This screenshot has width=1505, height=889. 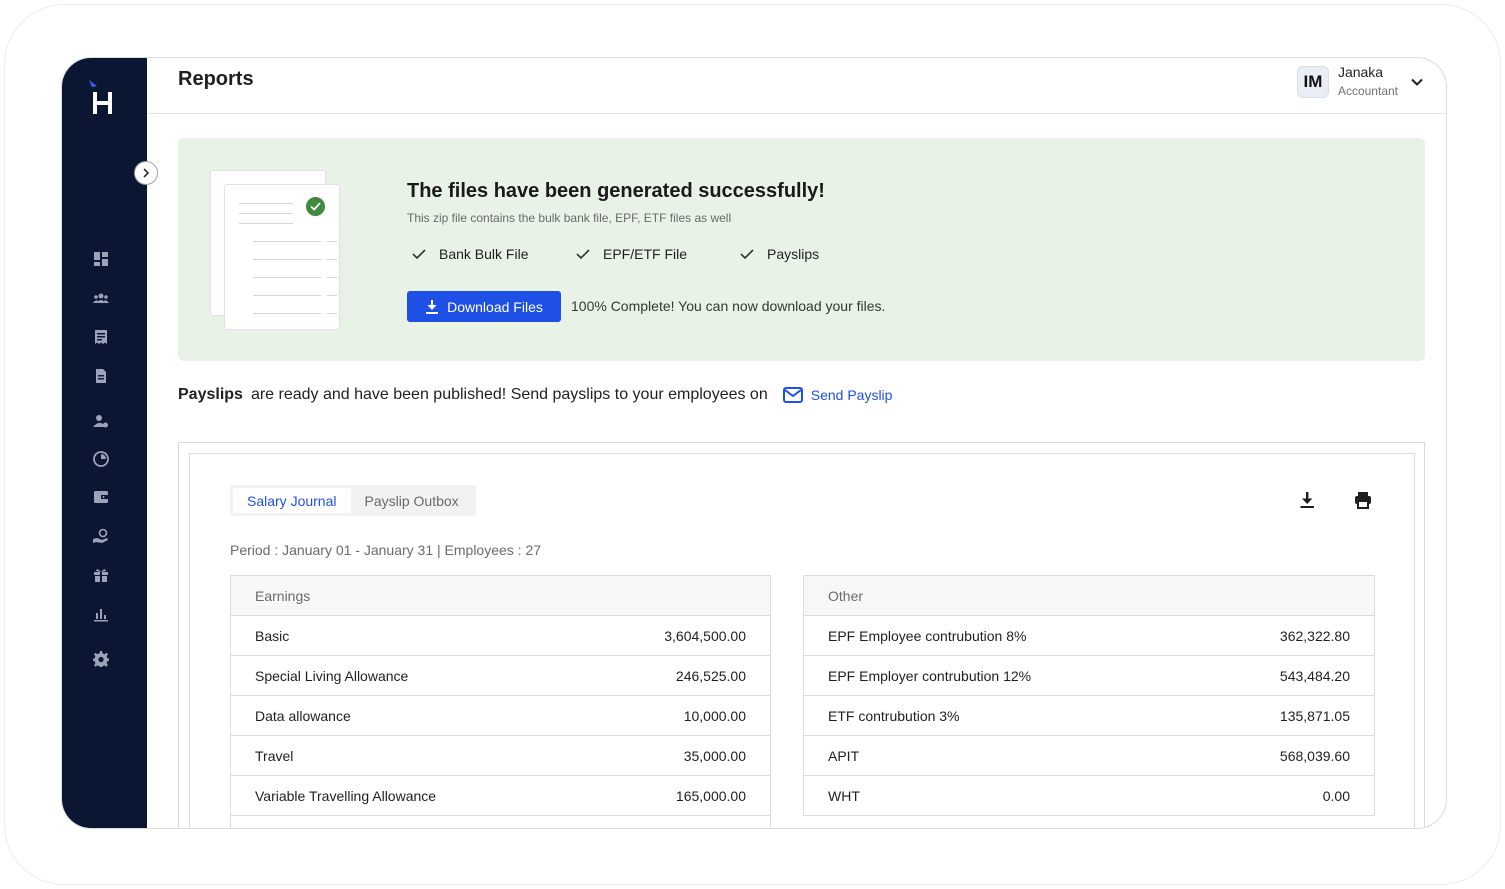 I want to click on dashboard-icon, so click(x=101, y=259).